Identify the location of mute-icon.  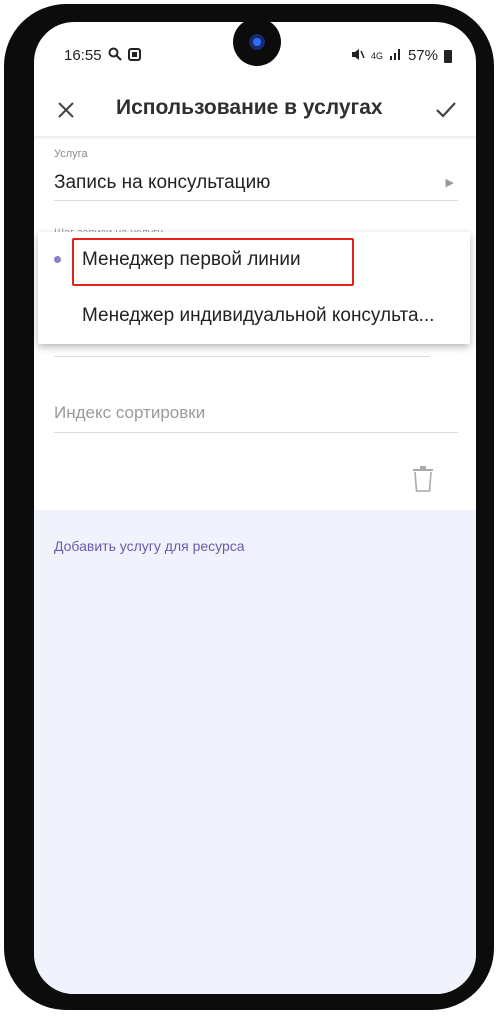
(358, 56).